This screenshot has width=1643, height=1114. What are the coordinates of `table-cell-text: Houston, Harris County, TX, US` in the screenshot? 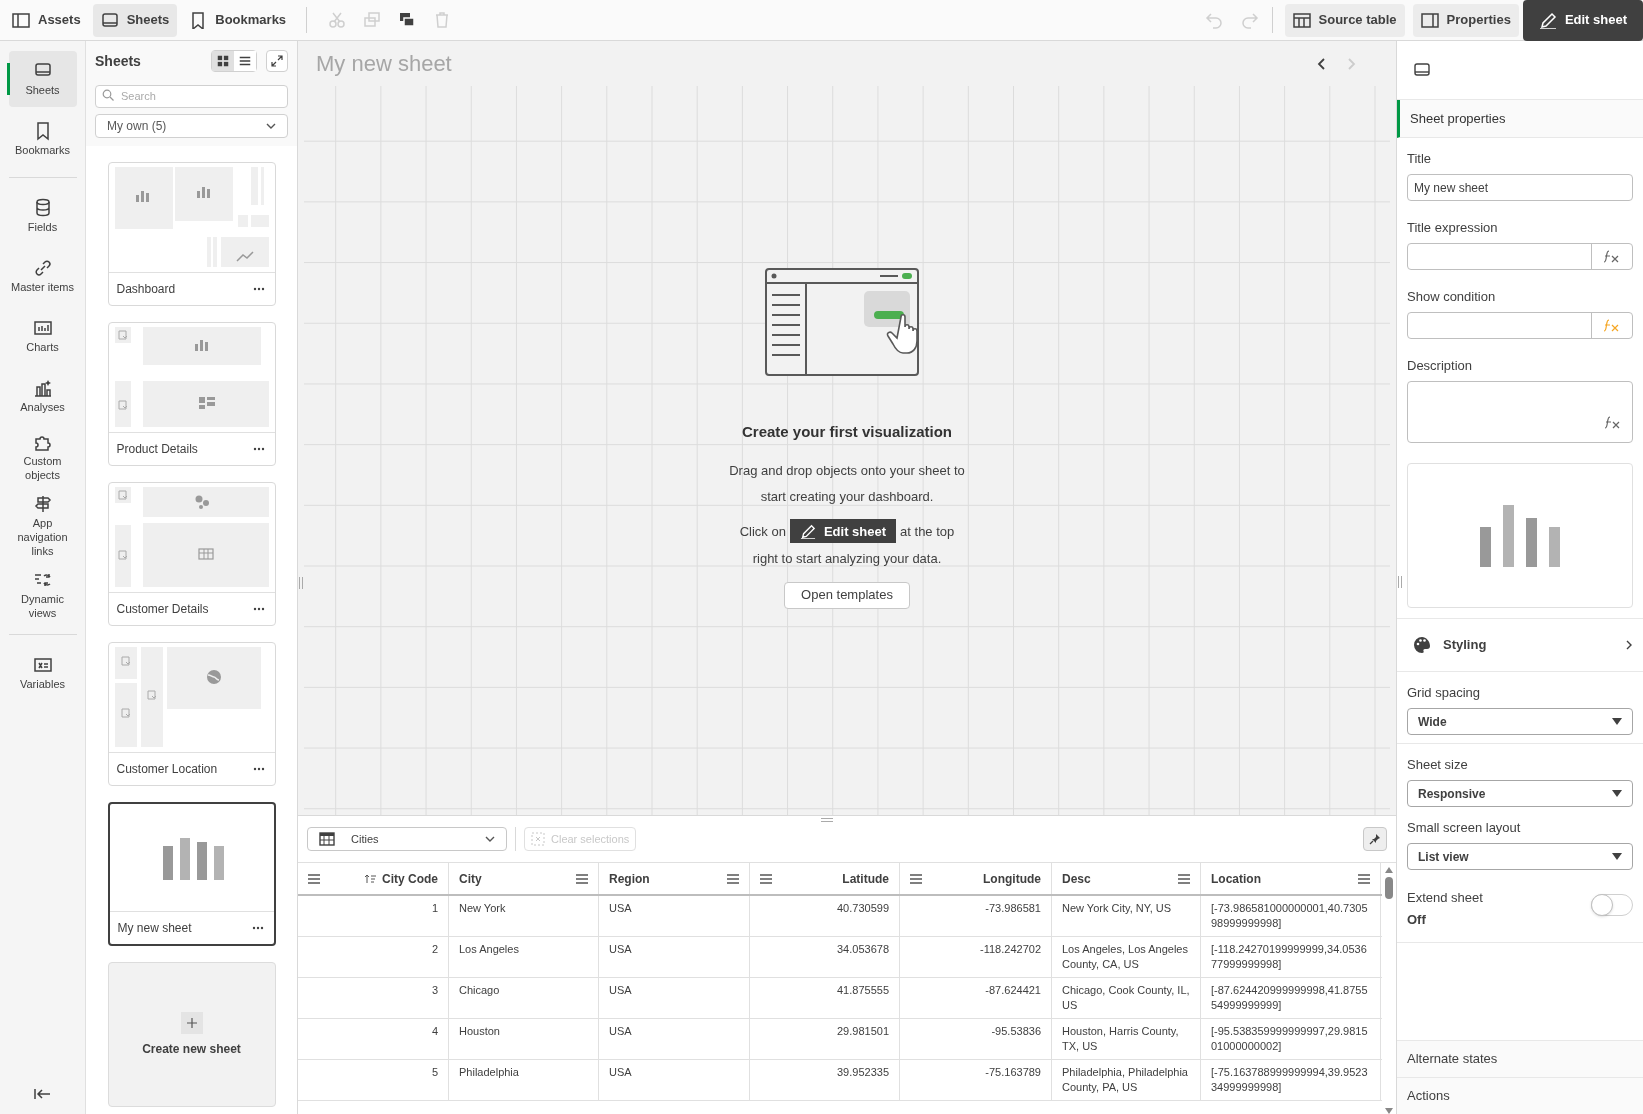 It's located at (1121, 1039).